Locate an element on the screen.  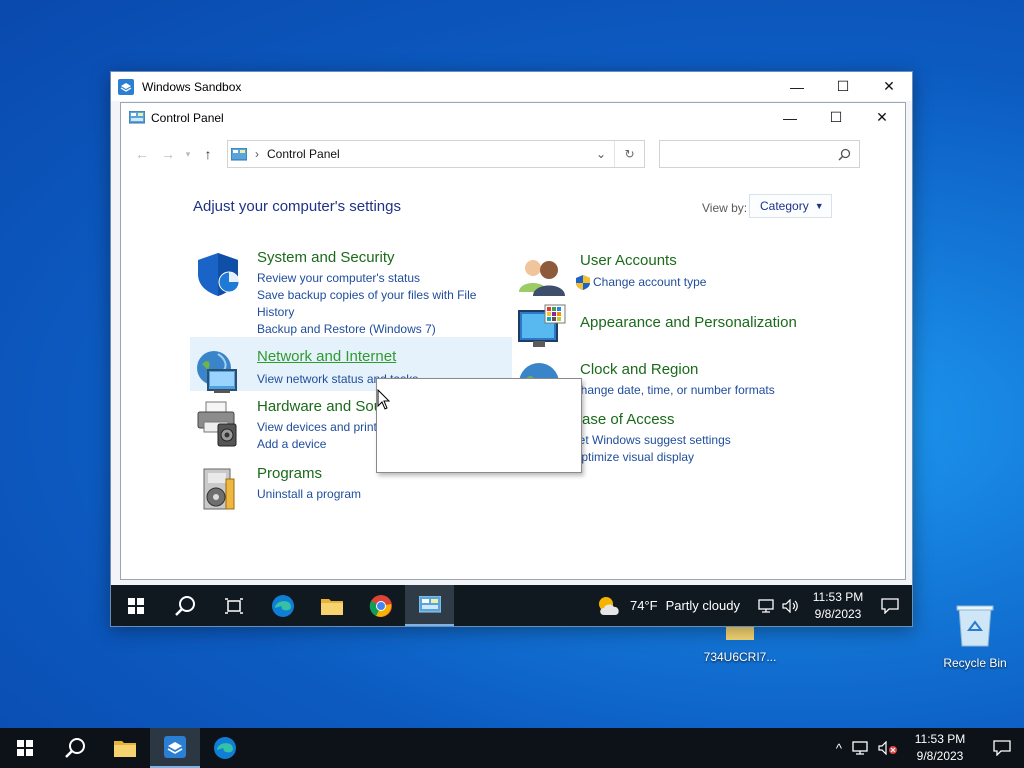
mouse-cursor-icon is located at coordinates (384, 399).